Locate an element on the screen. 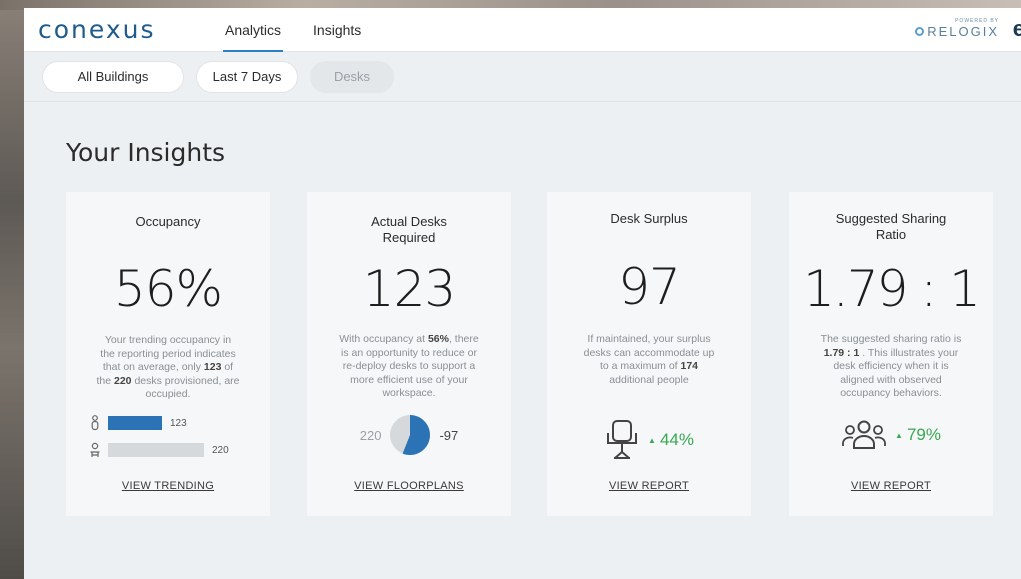 The image size is (1021, 579). tab-analytics: Analytics is located at coordinates (253, 30).